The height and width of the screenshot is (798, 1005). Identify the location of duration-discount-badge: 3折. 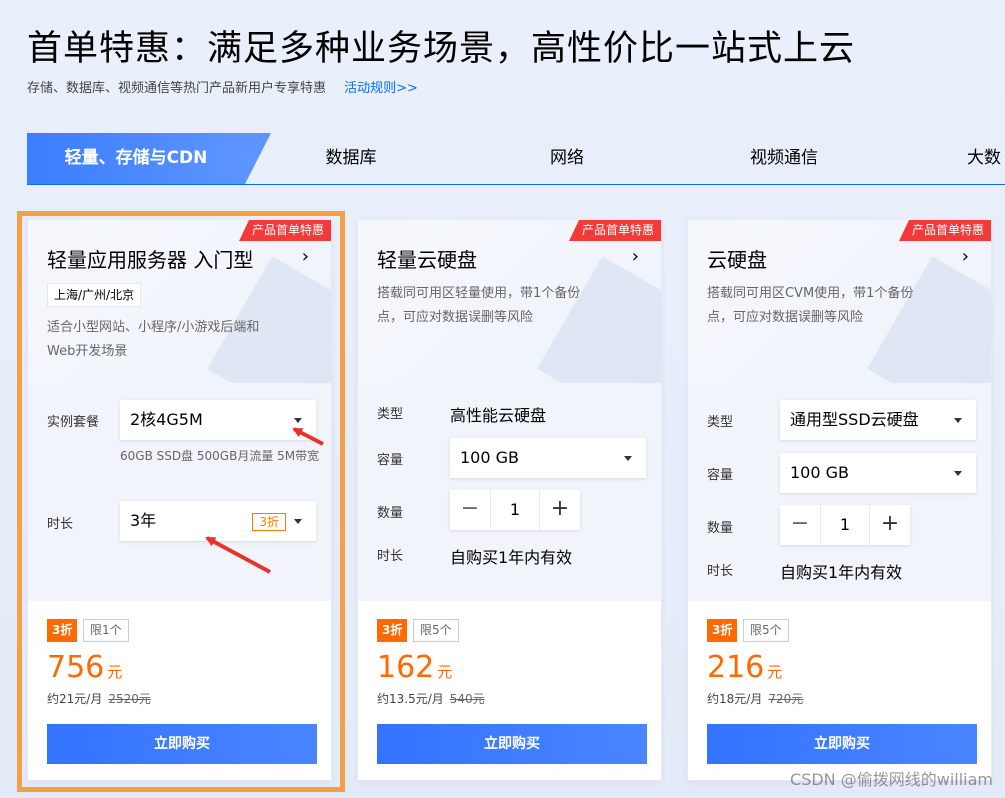
(269, 522).